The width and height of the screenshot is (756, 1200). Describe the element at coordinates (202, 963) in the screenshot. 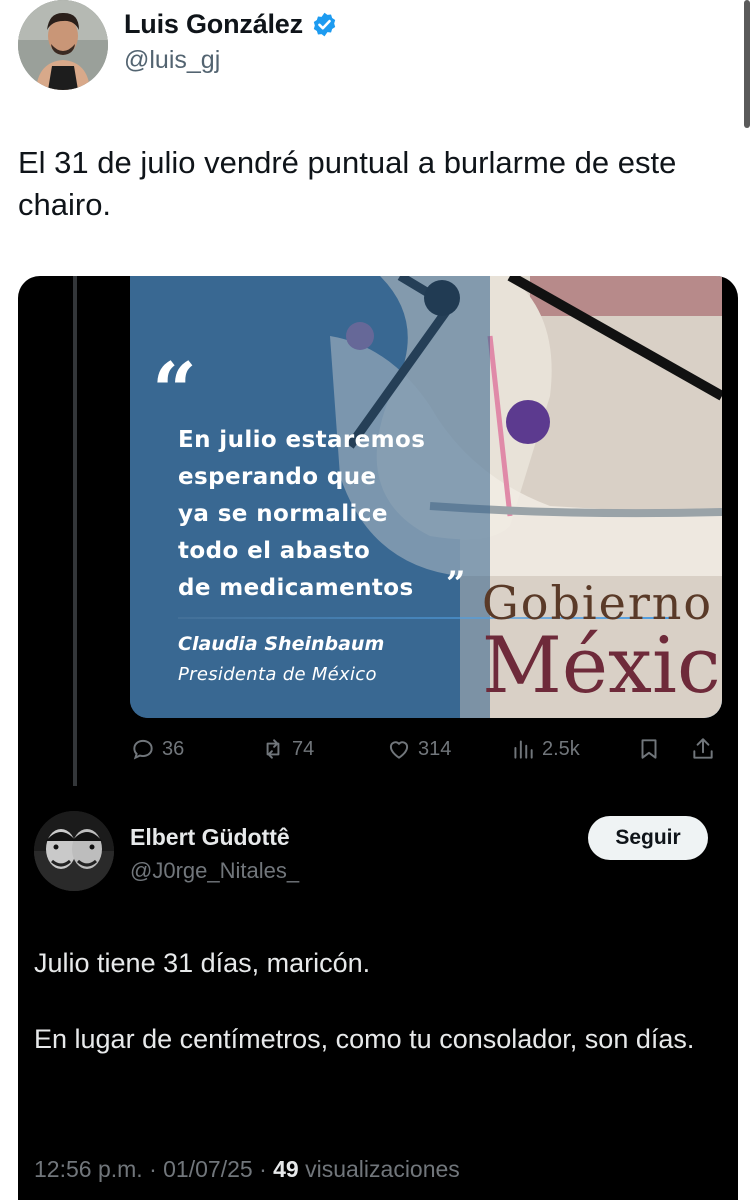

I see `reply-paragraph: Julio tiene 31 días, maricón.` at that location.